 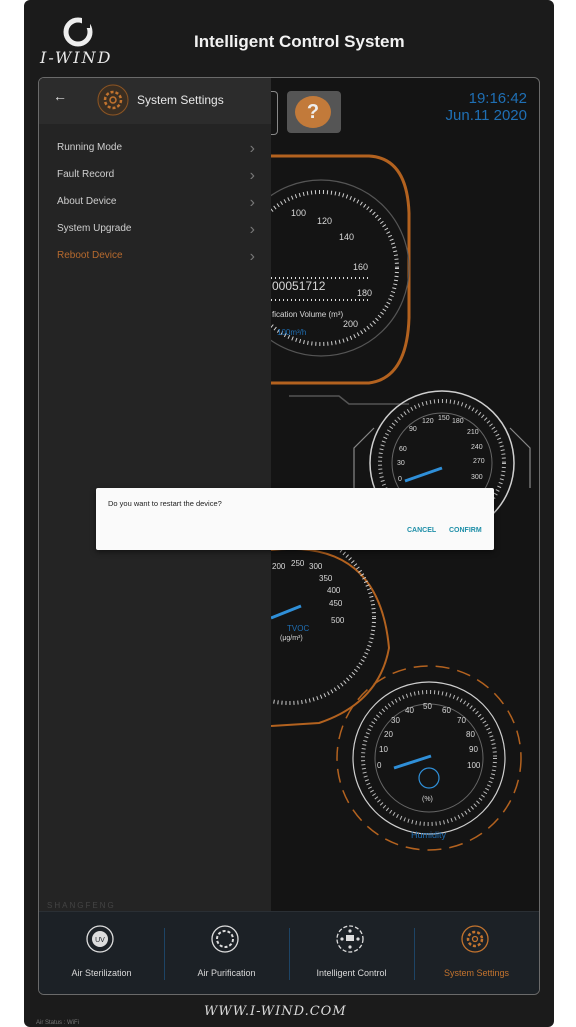 I want to click on brand-logo-icon, so click(x=78, y=32).